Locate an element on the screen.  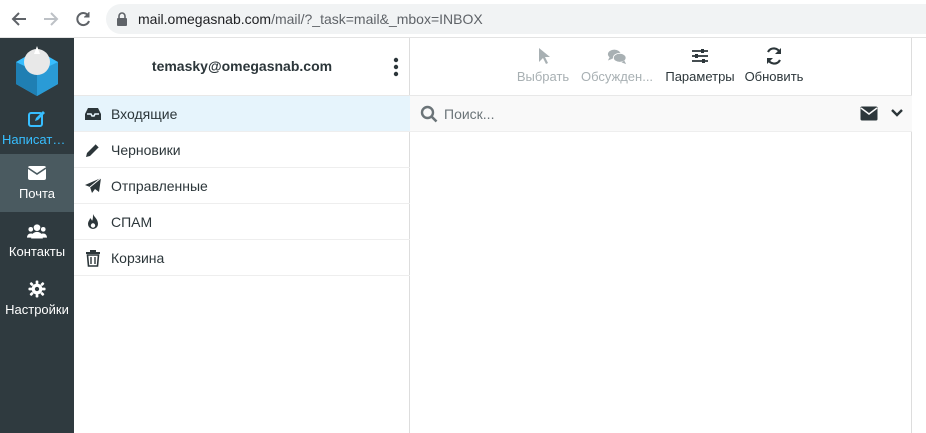
envelope-filter-icon is located at coordinates (869, 113).